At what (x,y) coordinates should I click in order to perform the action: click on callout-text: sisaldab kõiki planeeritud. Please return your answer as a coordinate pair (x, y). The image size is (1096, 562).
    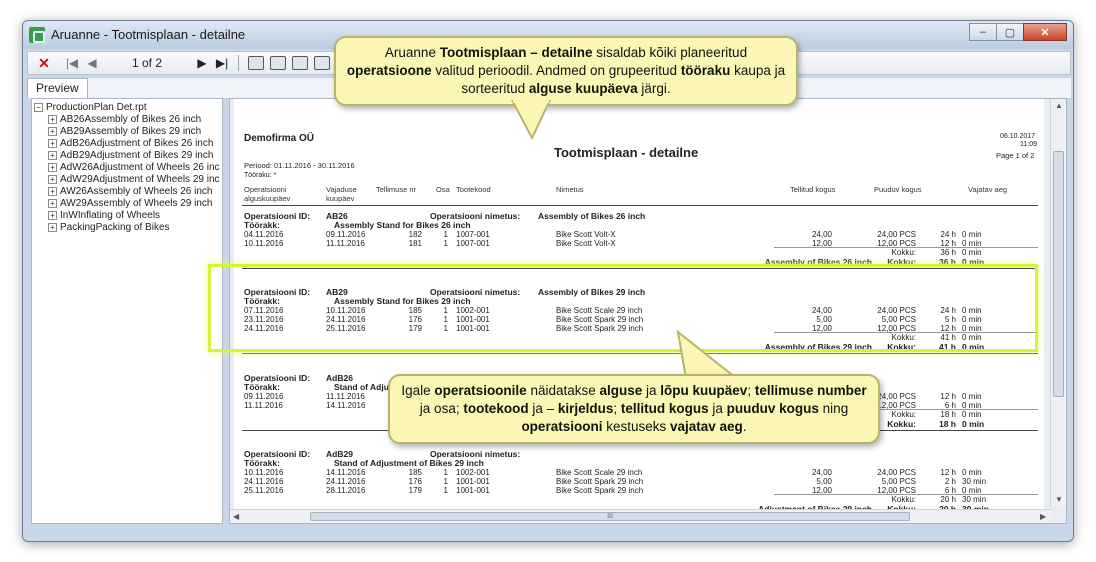
    Looking at the image, I should click on (670, 52).